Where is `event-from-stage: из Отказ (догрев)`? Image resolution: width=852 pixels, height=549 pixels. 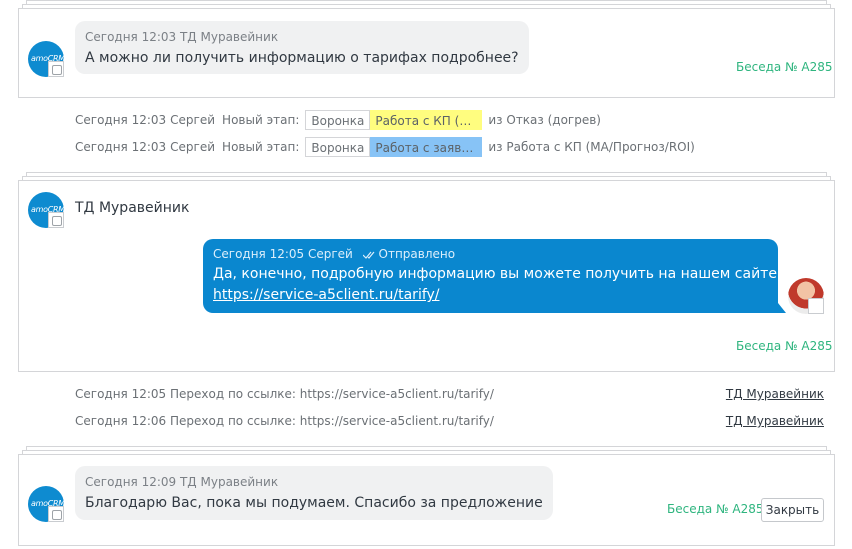
event-from-stage: из Отказ (догрев) is located at coordinates (544, 120).